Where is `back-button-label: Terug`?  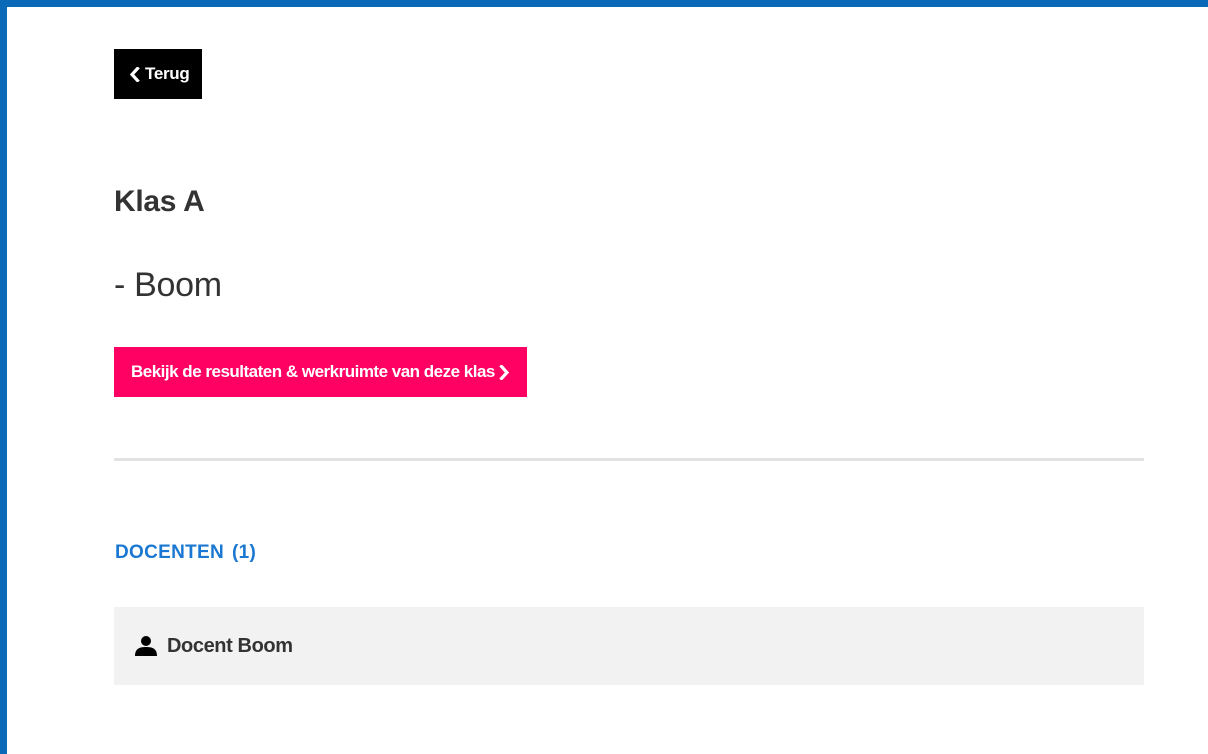
back-button-label: Terug is located at coordinates (167, 73).